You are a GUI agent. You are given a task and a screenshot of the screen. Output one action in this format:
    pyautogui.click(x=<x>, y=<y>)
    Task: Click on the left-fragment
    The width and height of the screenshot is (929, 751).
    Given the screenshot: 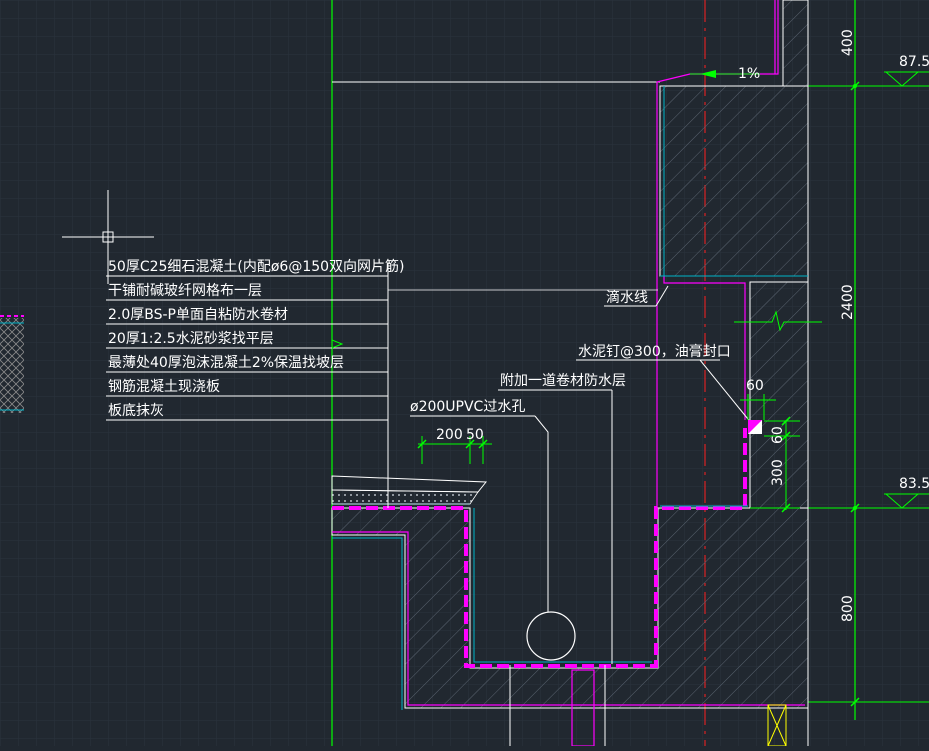 What is the action you would take?
    pyautogui.click(x=12, y=364)
    